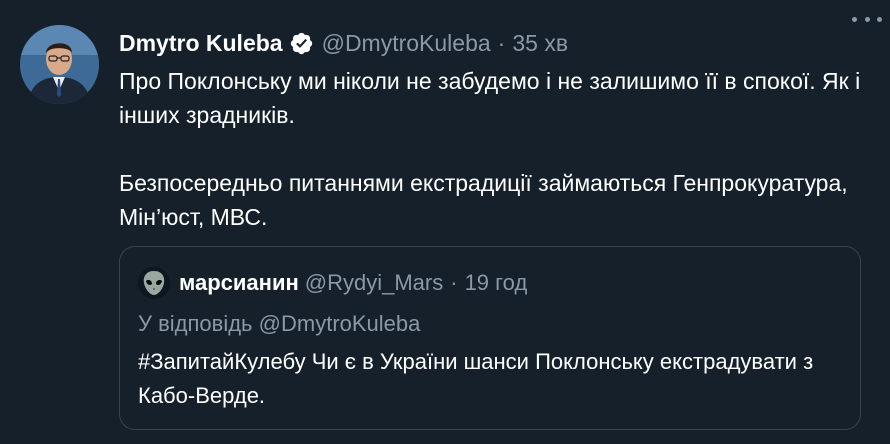  Describe the element at coordinates (406, 43) in the screenshot. I see `author-handle: @DmytroKuleba` at that location.